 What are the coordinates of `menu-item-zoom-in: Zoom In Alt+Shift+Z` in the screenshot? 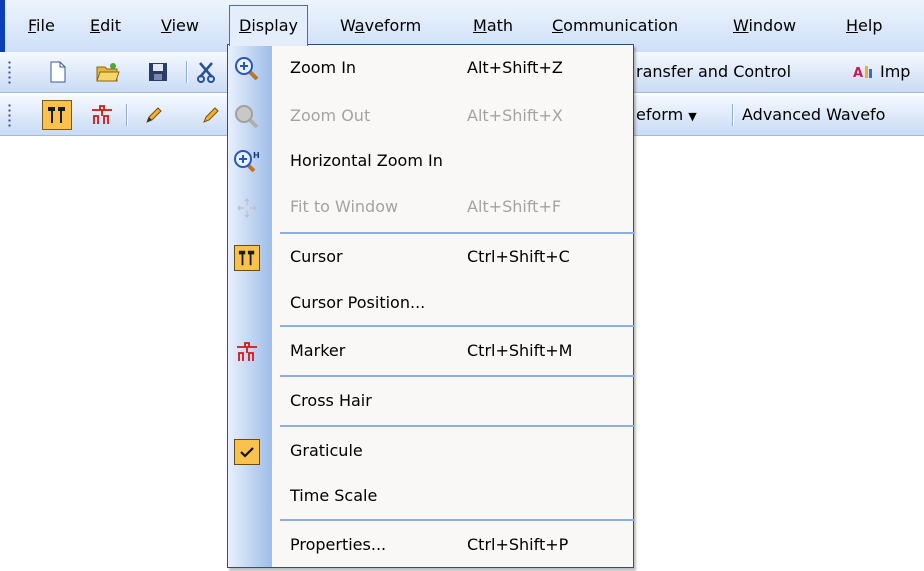 It's located at (430, 69).